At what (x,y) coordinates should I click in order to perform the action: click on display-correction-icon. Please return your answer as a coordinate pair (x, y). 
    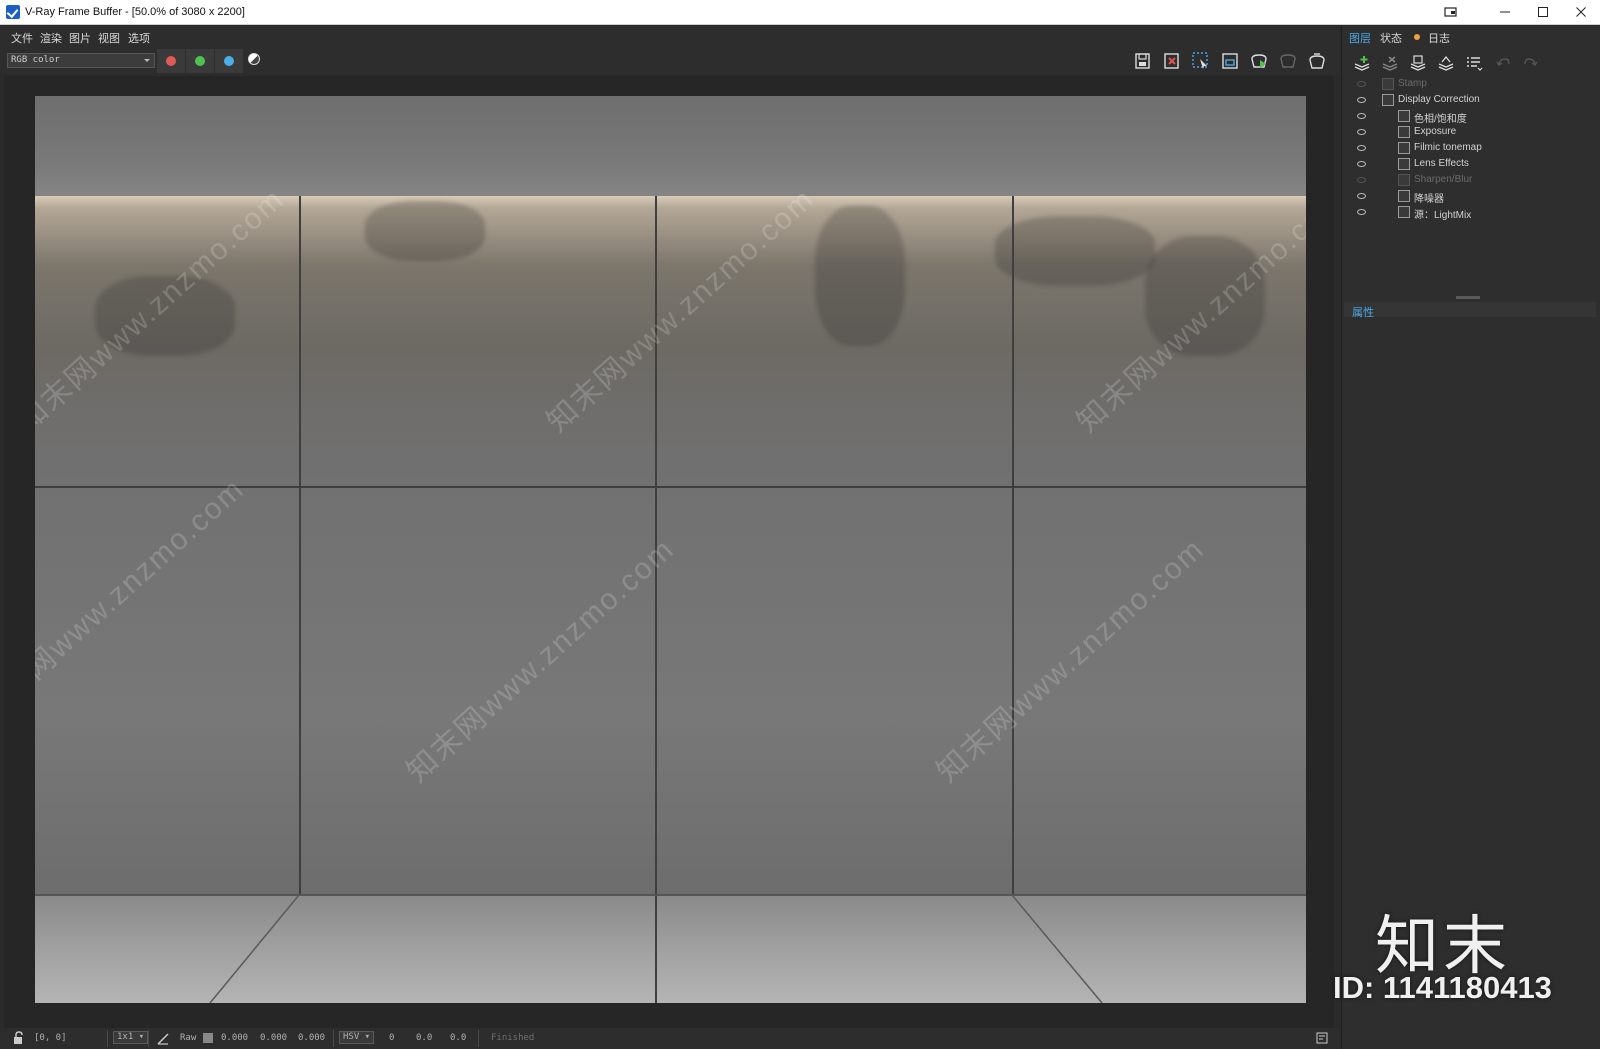
    Looking at the image, I should click on (1388, 100).